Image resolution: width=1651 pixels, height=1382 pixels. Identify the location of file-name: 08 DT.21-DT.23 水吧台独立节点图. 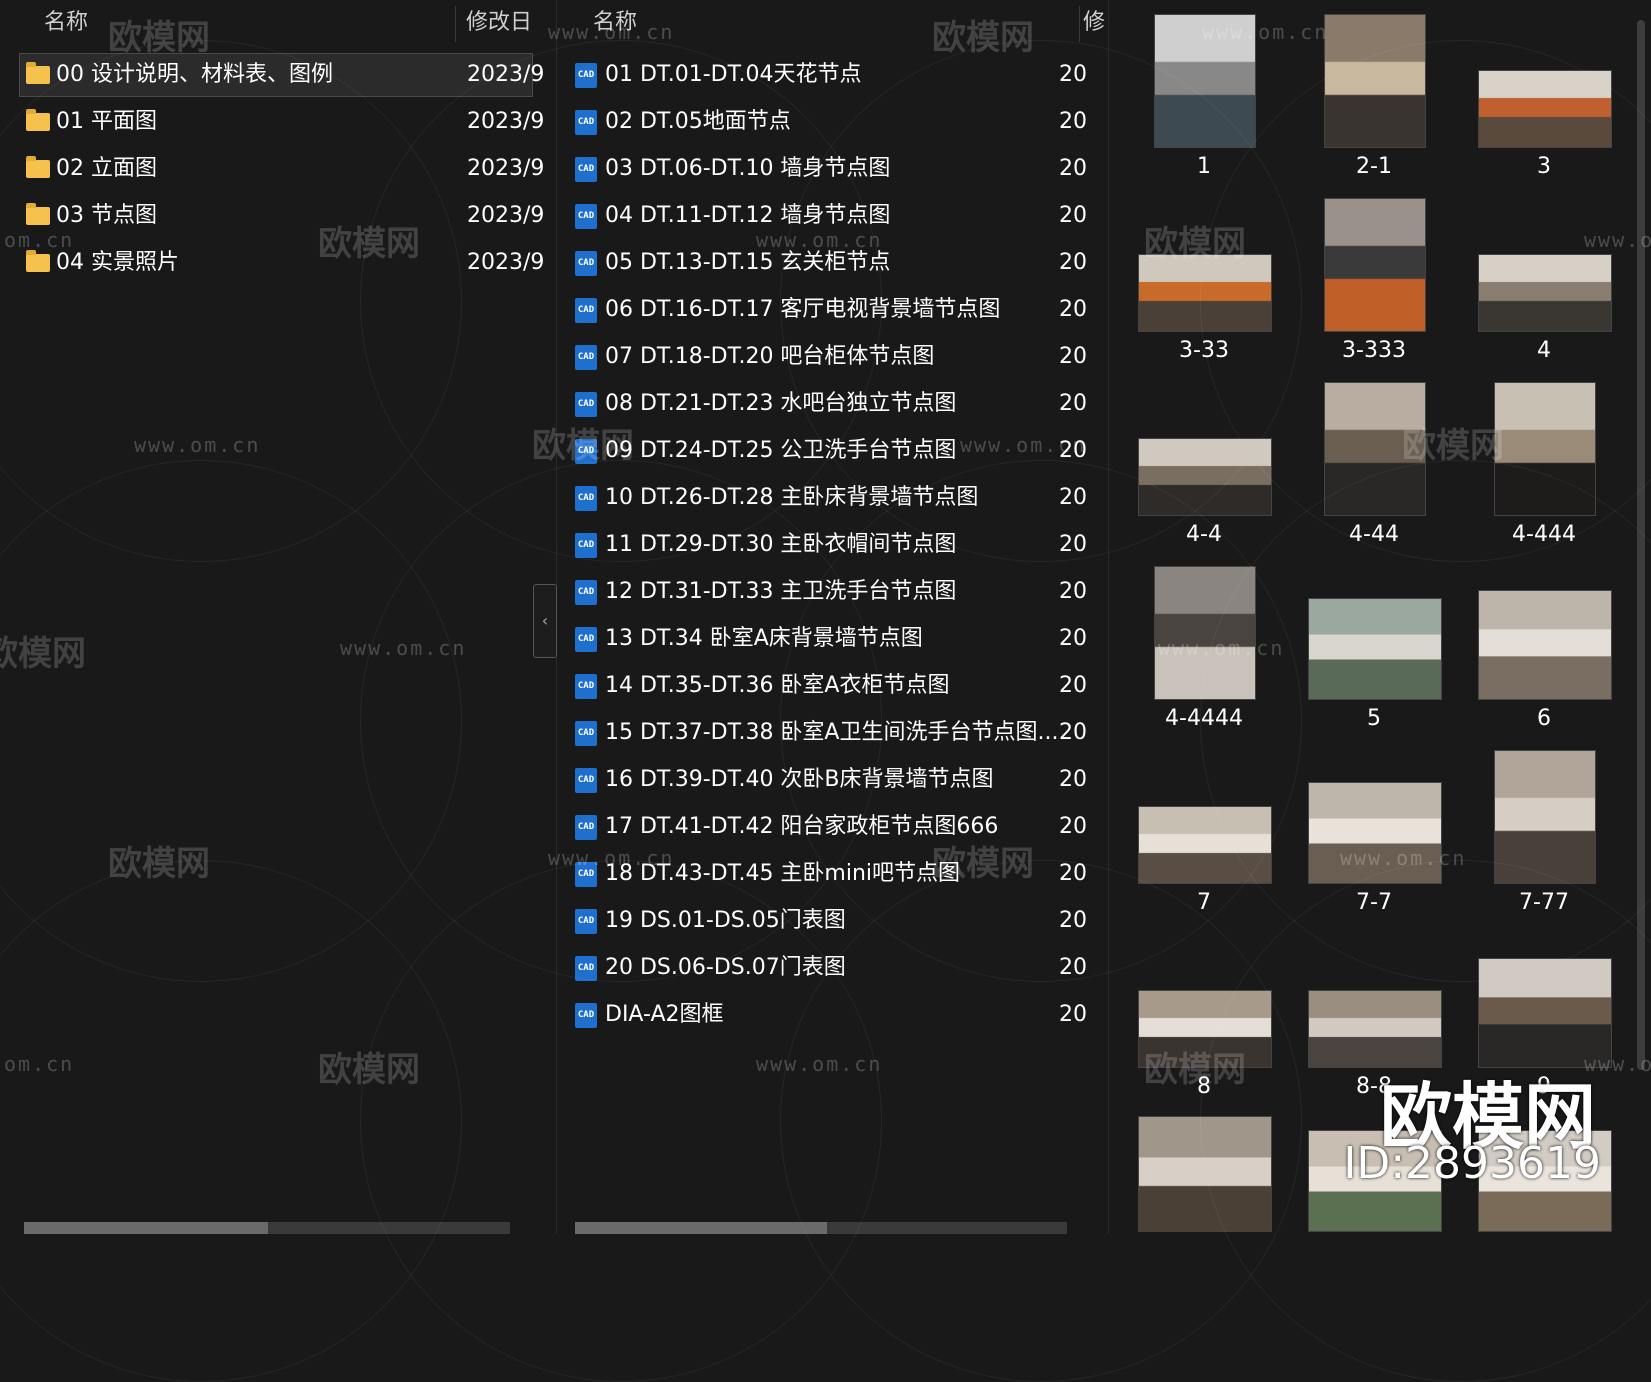
(781, 403).